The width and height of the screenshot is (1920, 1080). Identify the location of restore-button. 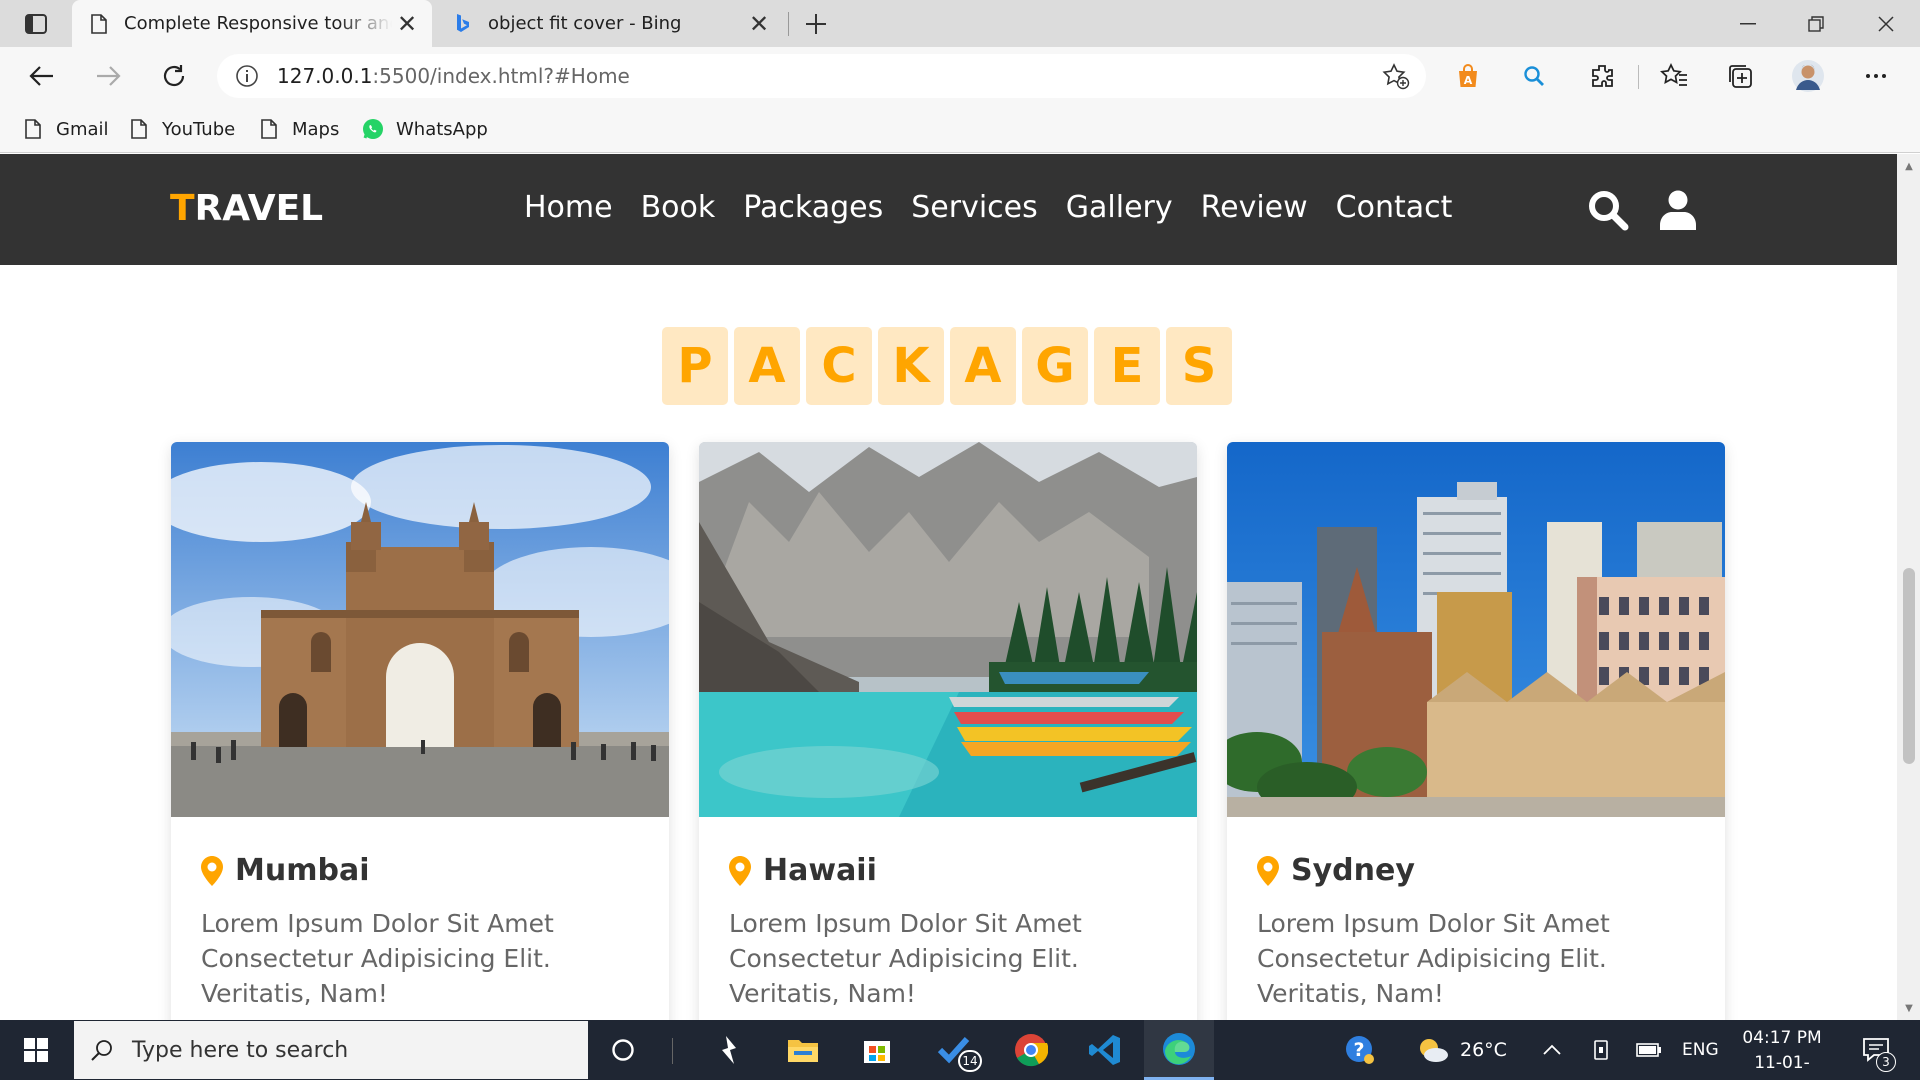
(1816, 23).